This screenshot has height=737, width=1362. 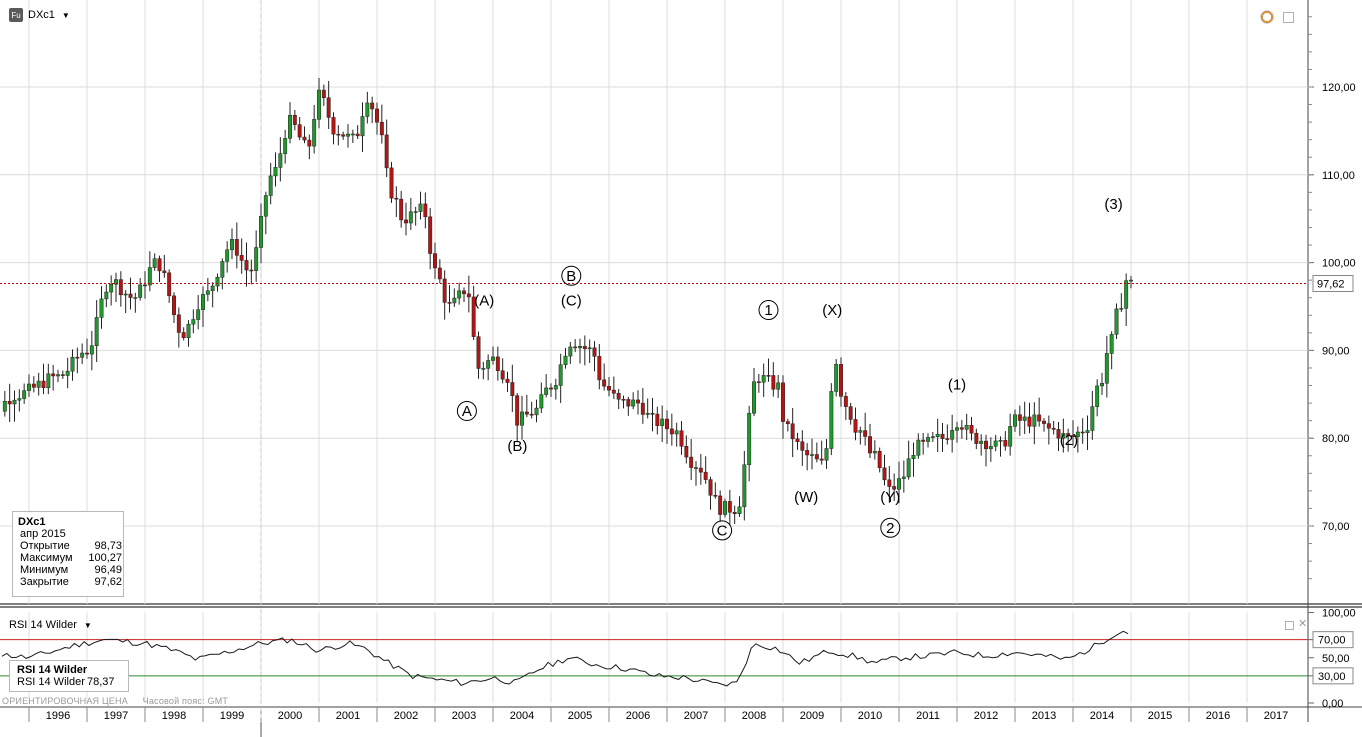 What do you see at coordinates (1267, 17) in the screenshot?
I see `clock-icon` at bounding box center [1267, 17].